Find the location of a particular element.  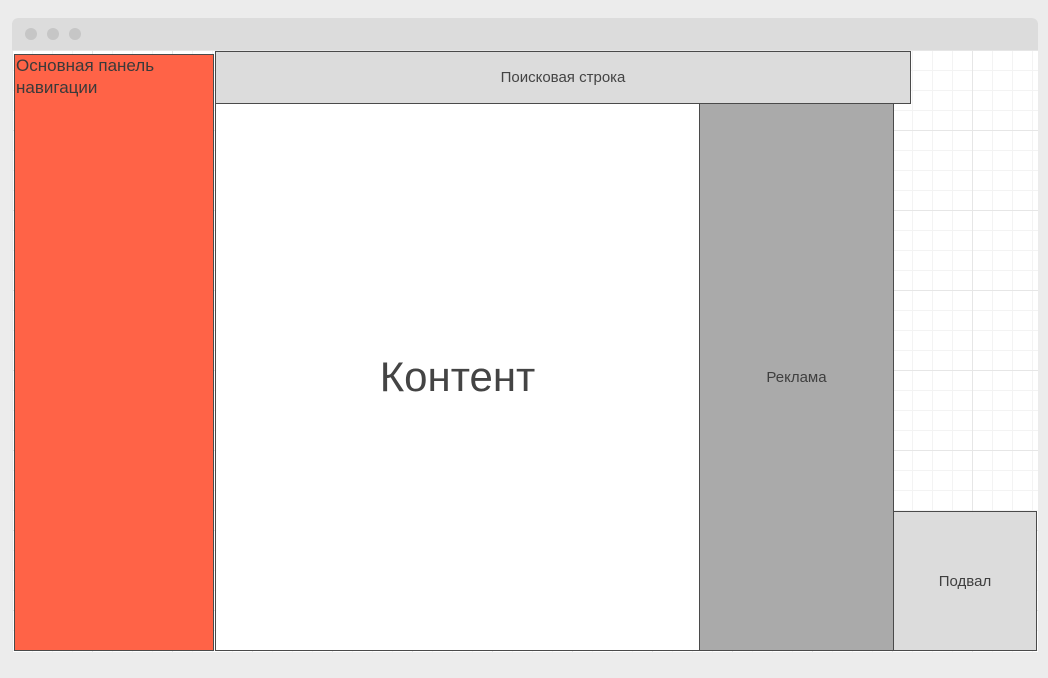

ads-label: Реклама is located at coordinates (796, 377).